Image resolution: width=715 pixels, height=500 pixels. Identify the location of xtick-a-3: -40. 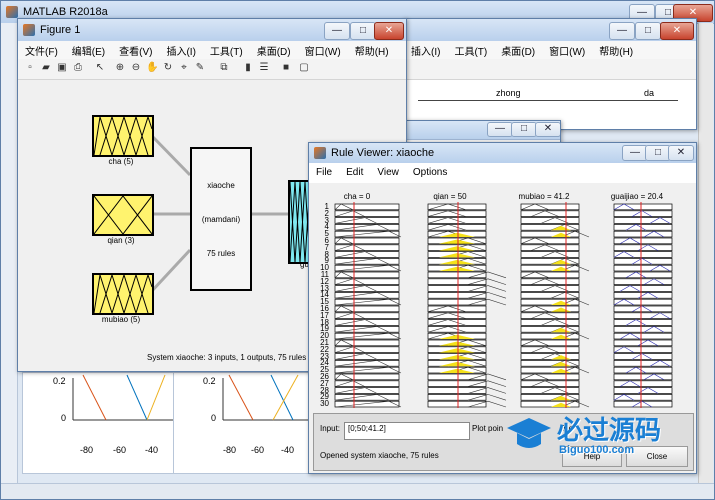
(152, 450).